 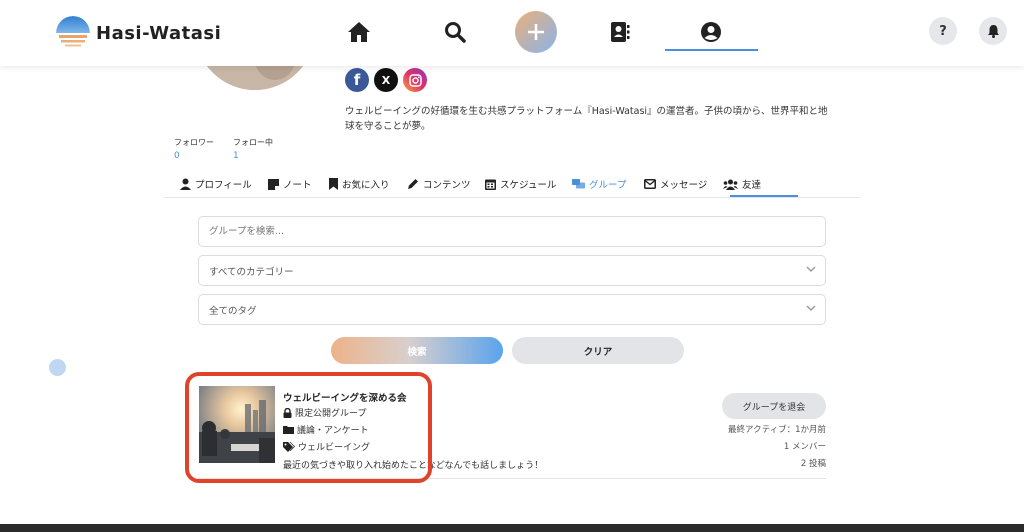 What do you see at coordinates (774, 406) in the screenshot?
I see `leave-group-button: グループを退会` at bounding box center [774, 406].